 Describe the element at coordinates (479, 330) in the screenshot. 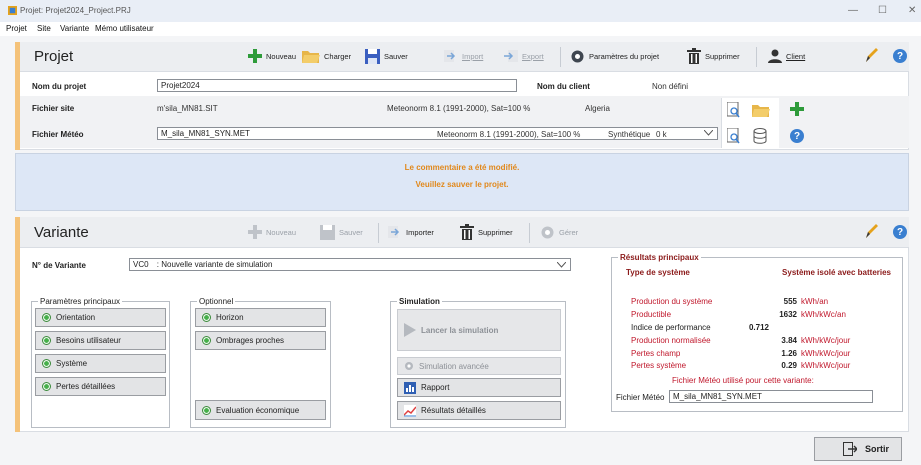

I see `lancer-simulation-button: Lancer la simulation` at that location.